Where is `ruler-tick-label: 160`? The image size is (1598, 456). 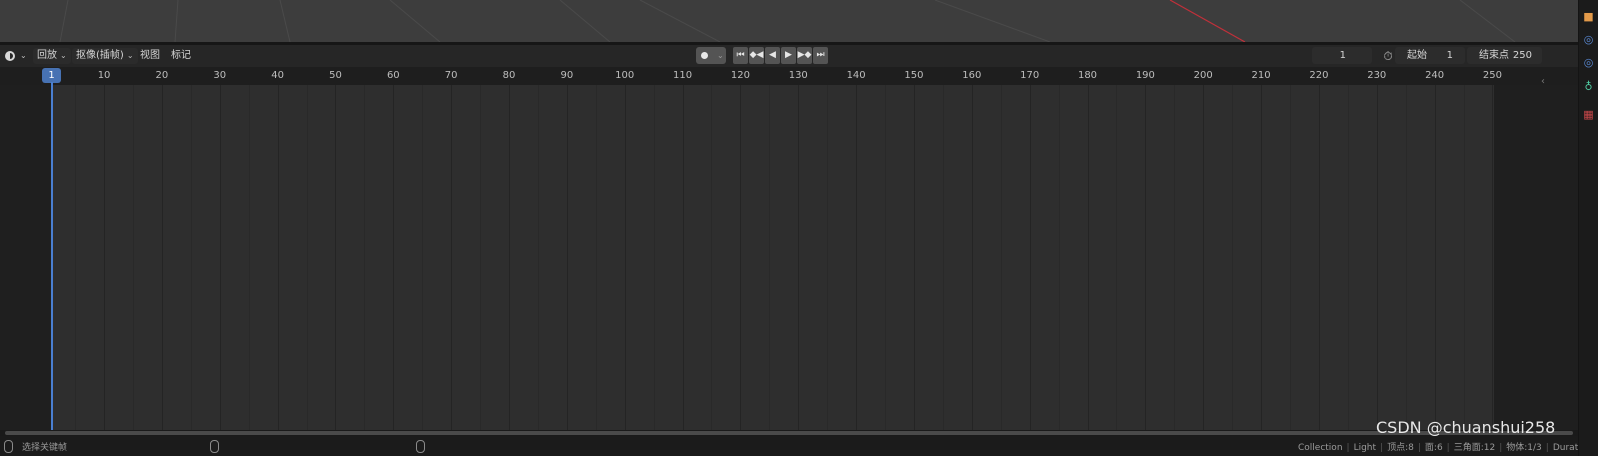
ruler-tick-label: 160 is located at coordinates (972, 75).